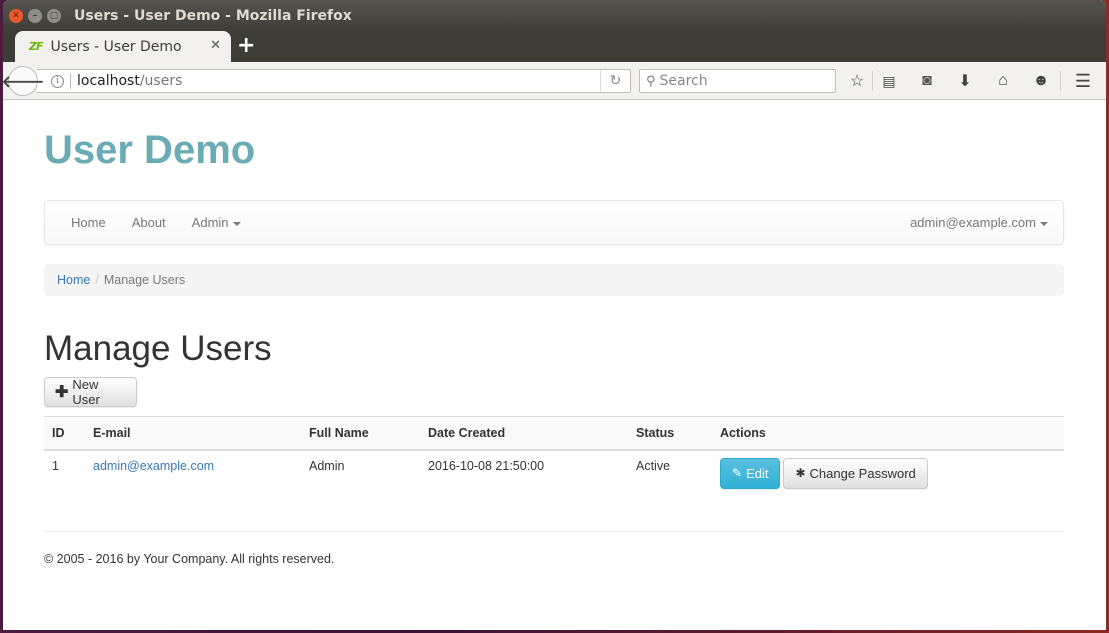  I want to click on back-arrow-icon: 🡐, so click(24, 82).